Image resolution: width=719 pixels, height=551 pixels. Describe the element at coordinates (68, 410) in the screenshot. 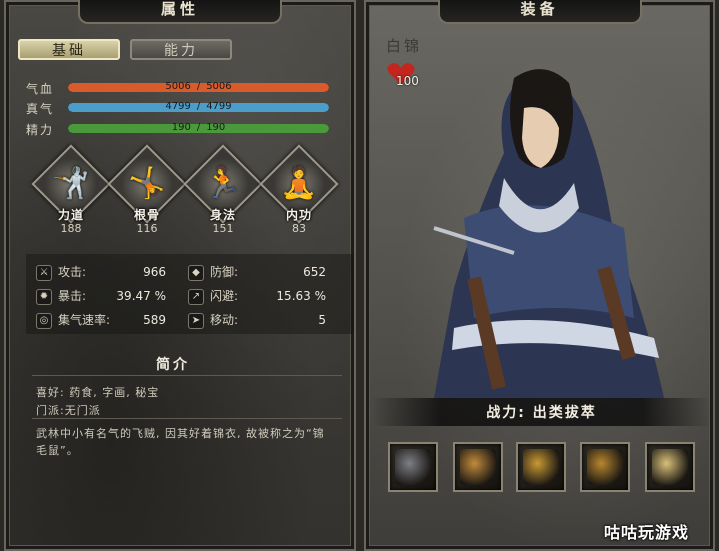

I see `intro-sect: 门派:无门派` at that location.